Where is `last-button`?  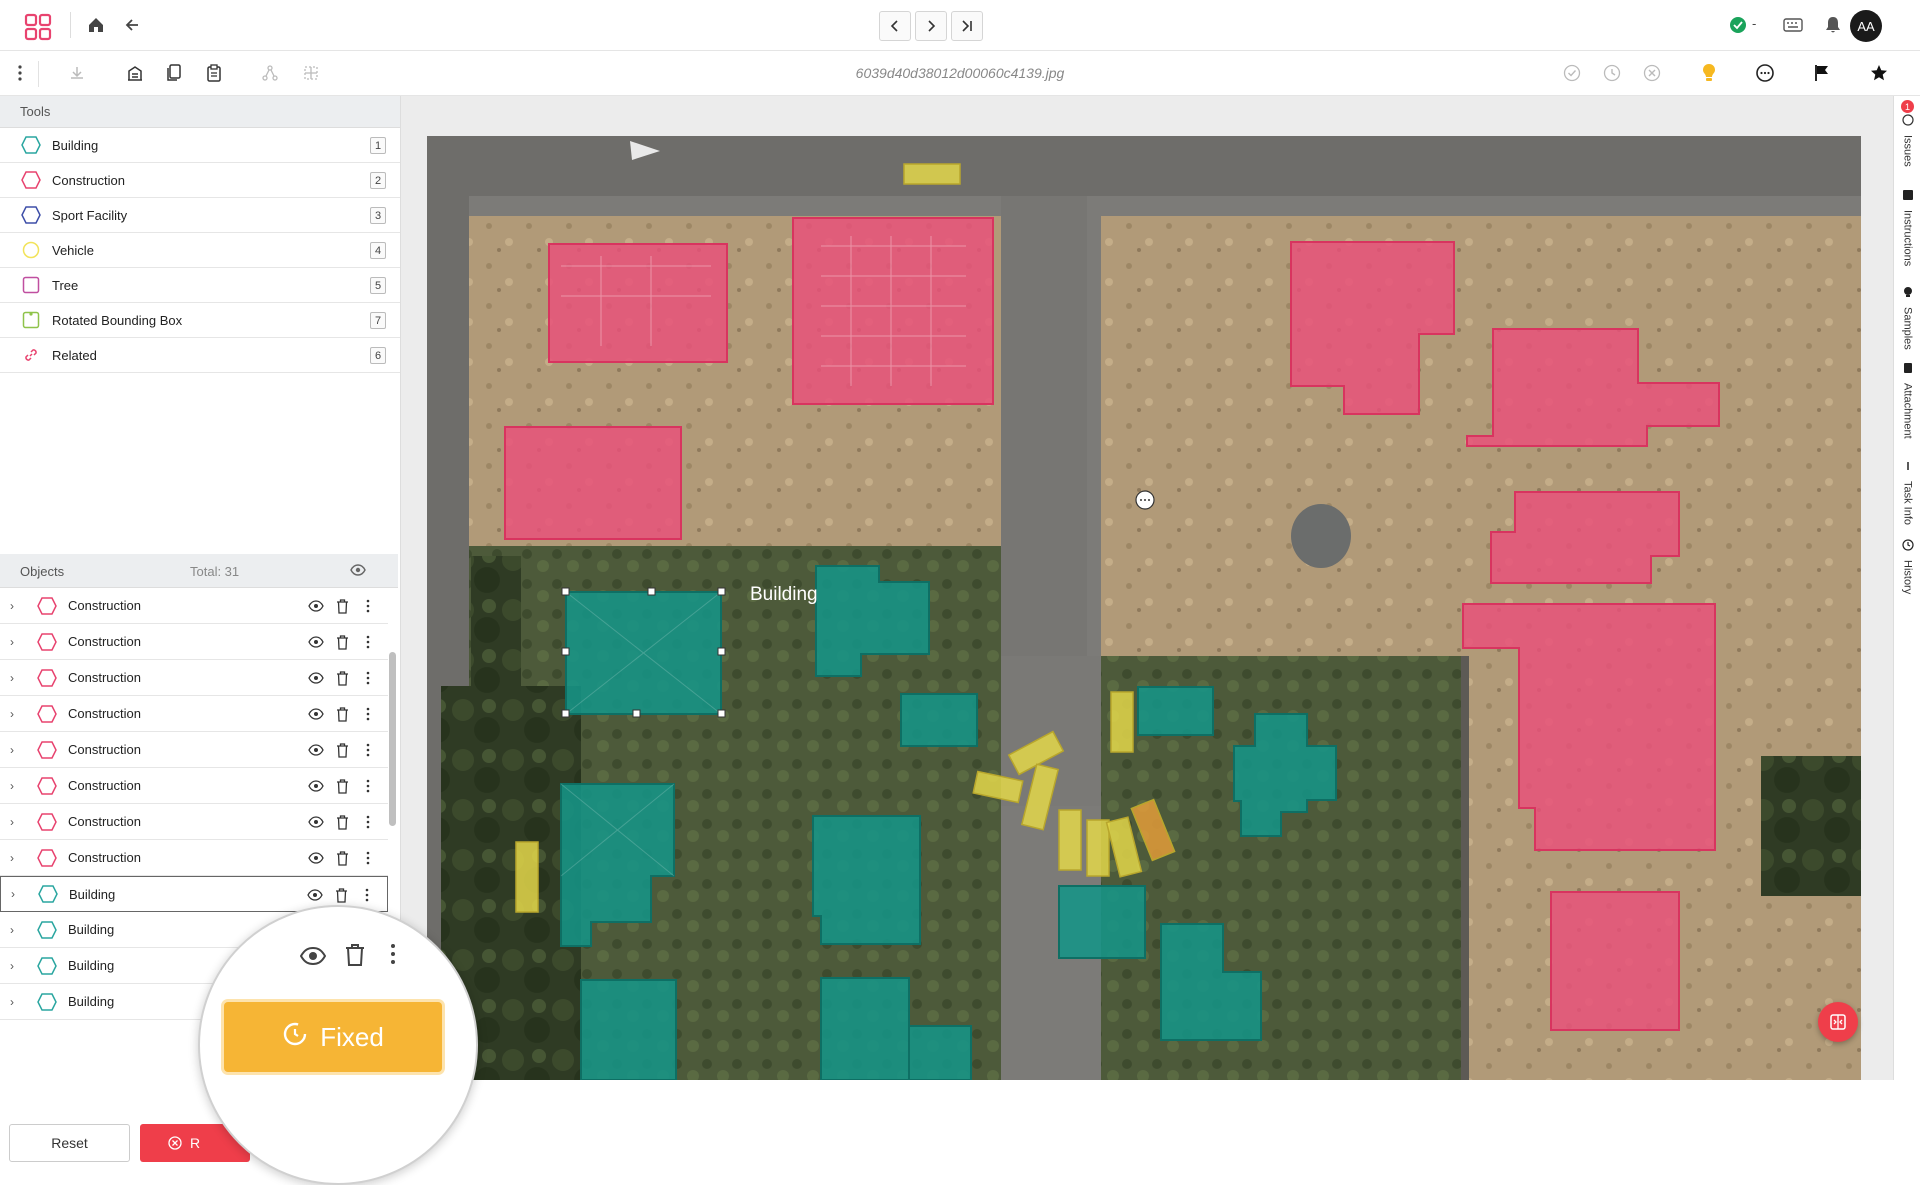 last-button is located at coordinates (967, 26).